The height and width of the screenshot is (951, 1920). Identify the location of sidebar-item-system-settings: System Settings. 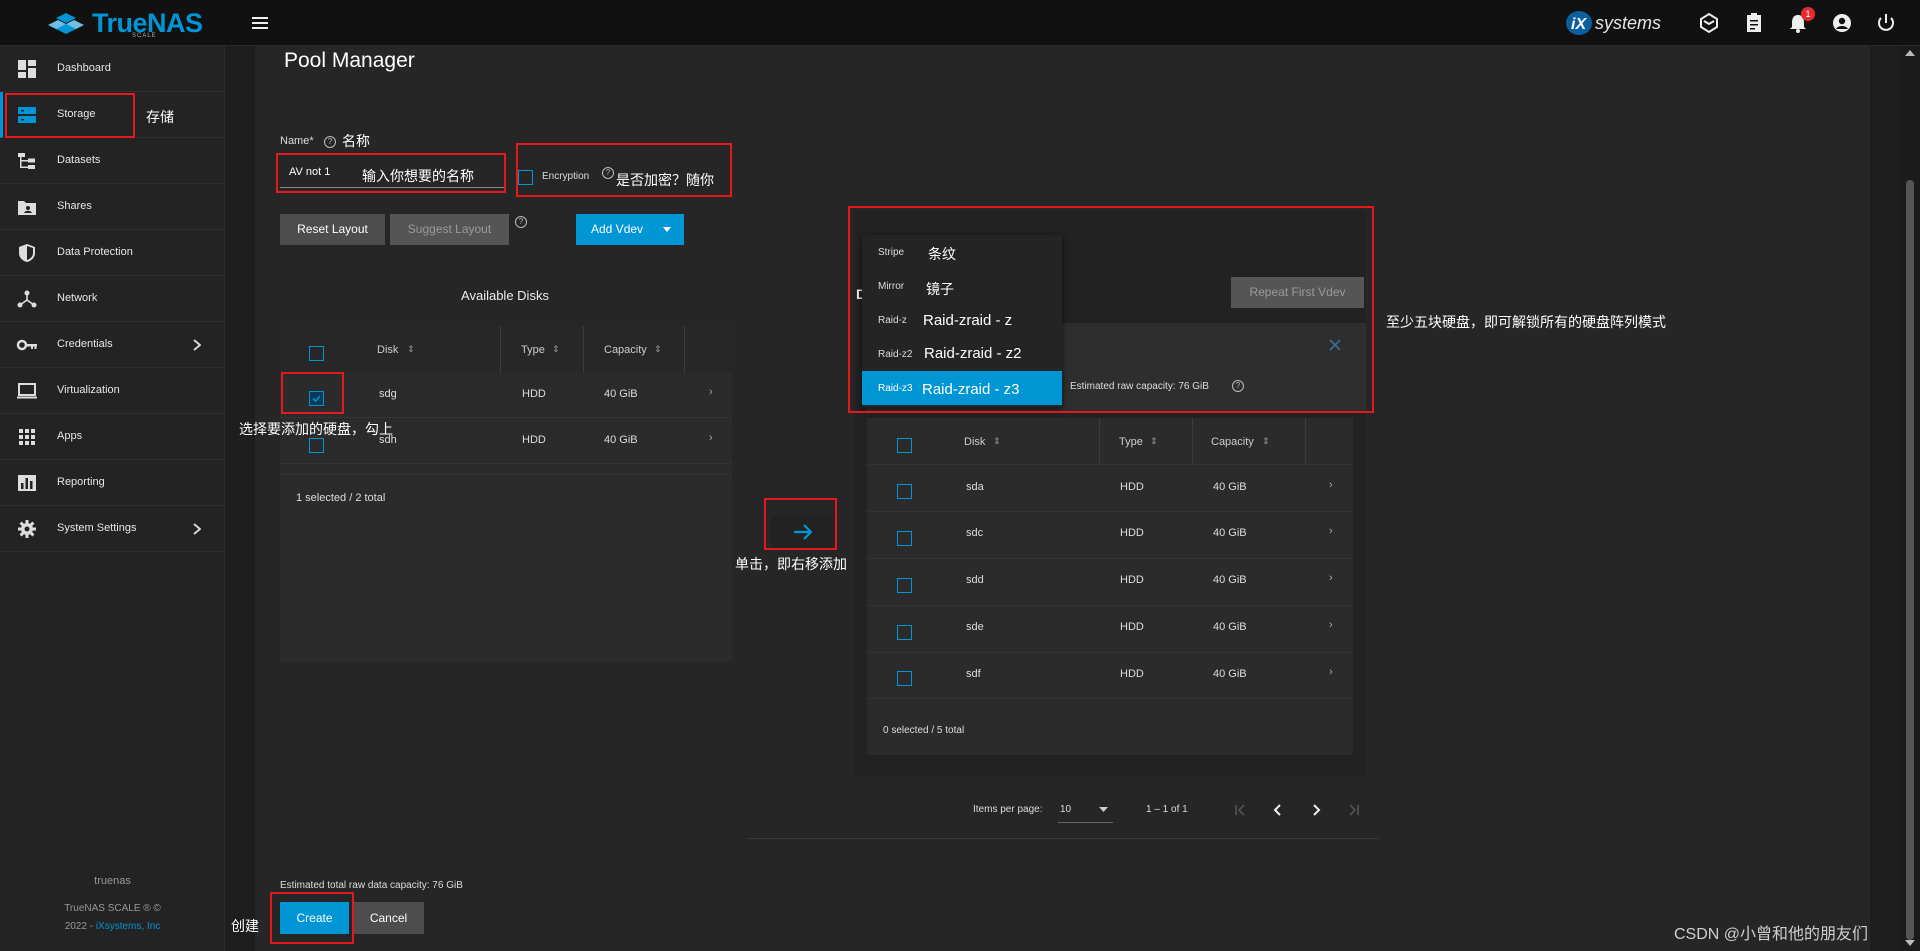
(112, 529).